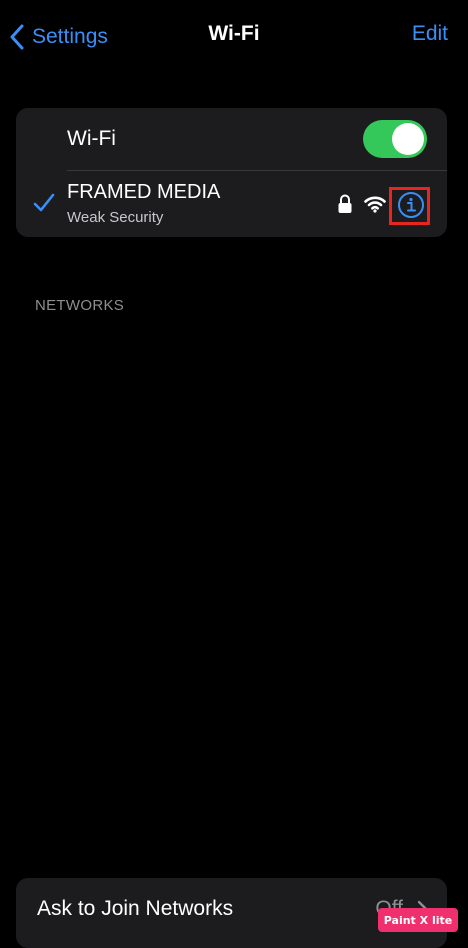 The image size is (468, 948). What do you see at coordinates (411, 205) in the screenshot?
I see `info-icon` at bounding box center [411, 205].